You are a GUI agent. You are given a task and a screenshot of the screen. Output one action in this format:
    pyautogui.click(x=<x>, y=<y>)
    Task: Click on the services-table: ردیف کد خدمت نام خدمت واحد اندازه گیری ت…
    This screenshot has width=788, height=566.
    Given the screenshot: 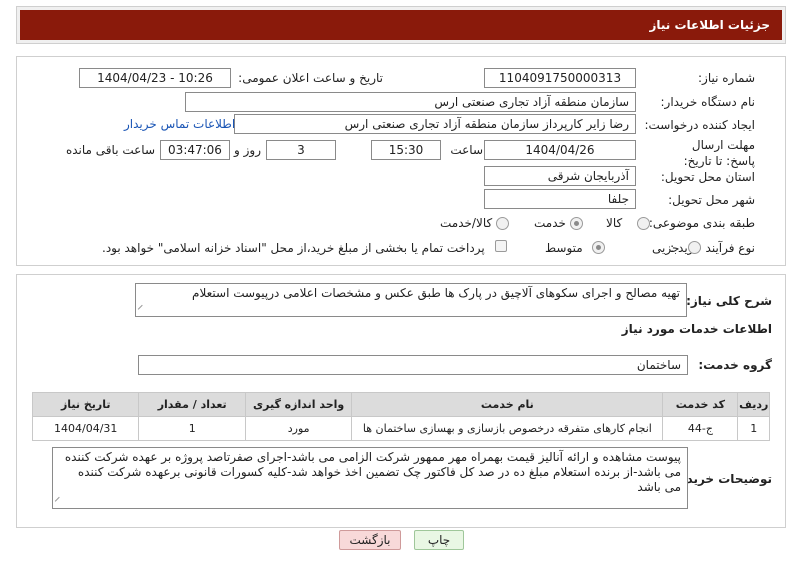 What is the action you would take?
    pyautogui.click(x=400, y=416)
    